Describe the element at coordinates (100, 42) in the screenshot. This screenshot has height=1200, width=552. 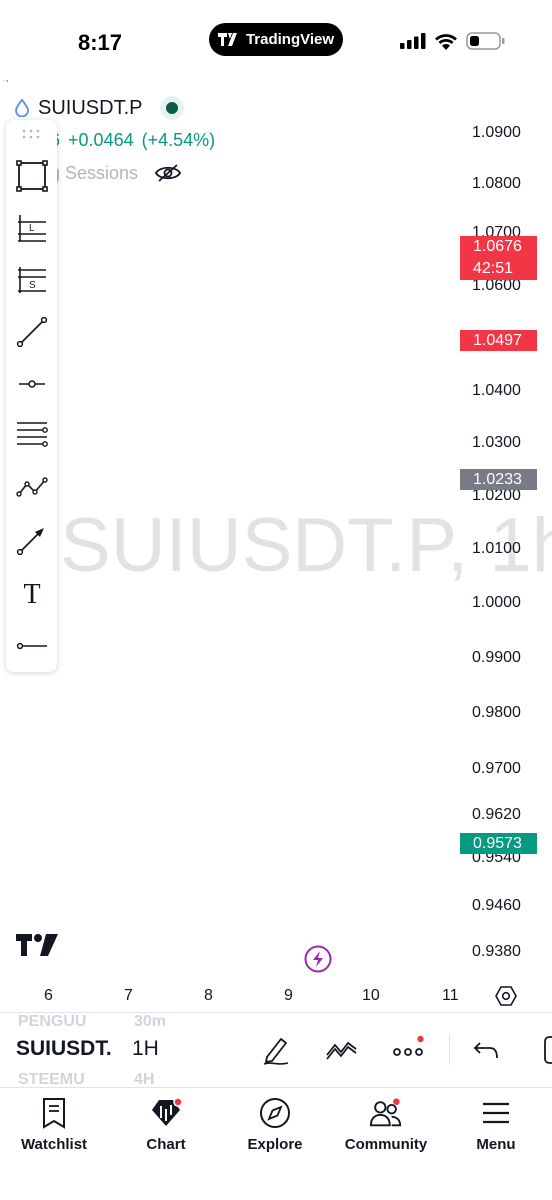
I see `status-time: 8:17` at that location.